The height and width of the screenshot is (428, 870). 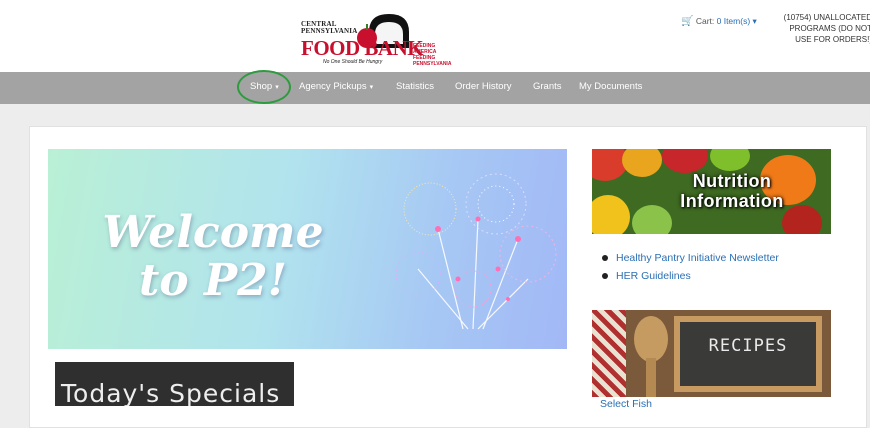 I want to click on chalkboard: RECIPES, so click(x=748, y=354).